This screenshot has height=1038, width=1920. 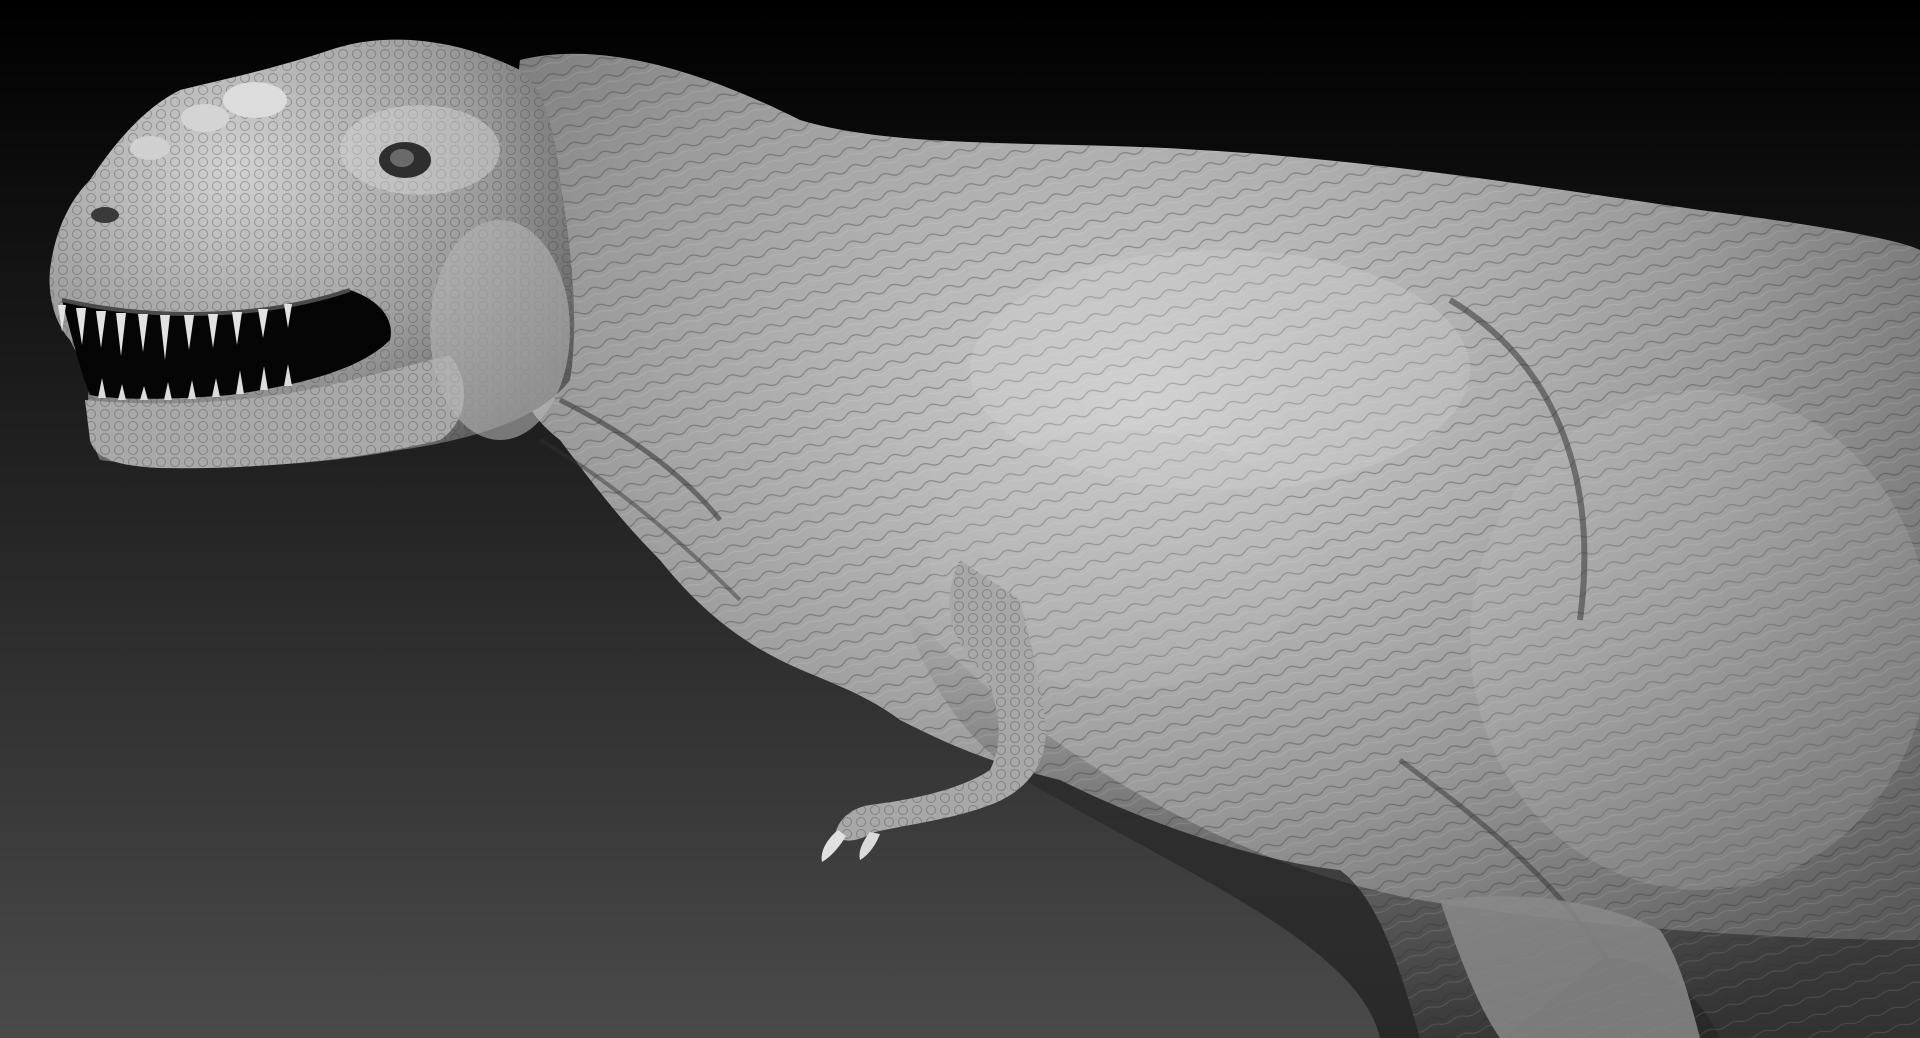 I want to click on nostril, so click(x=105, y=215).